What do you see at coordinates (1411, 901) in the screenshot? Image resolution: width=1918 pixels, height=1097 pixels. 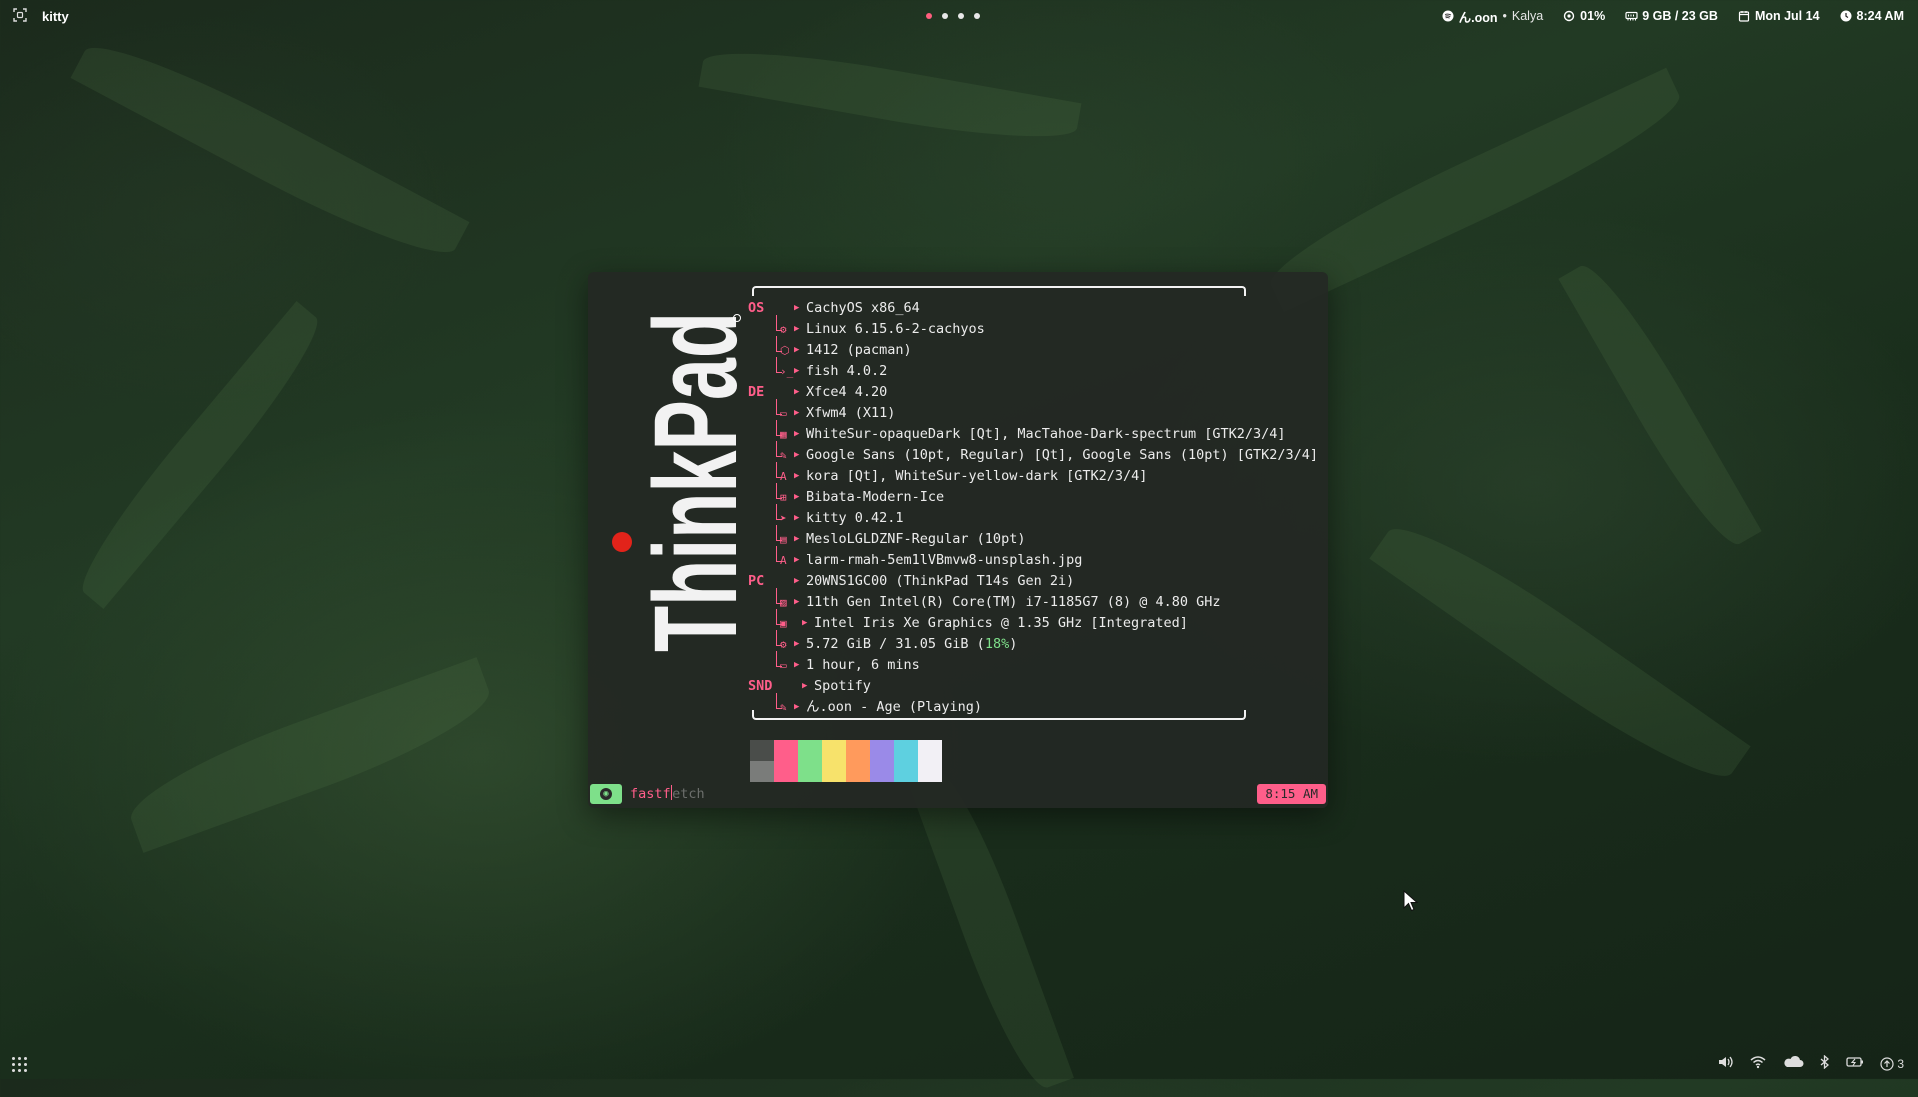 I see `mouse-pointer-icon` at bounding box center [1411, 901].